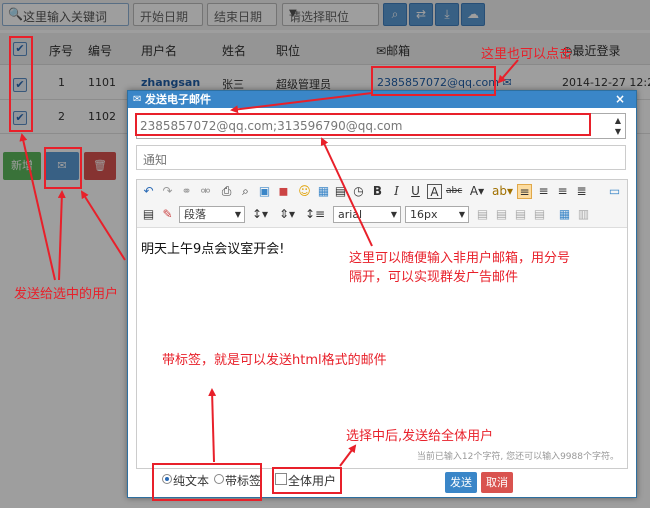  Describe the element at coordinates (178, 99) in the screenshot. I see `dialog-title: 发送电子邮件` at that location.